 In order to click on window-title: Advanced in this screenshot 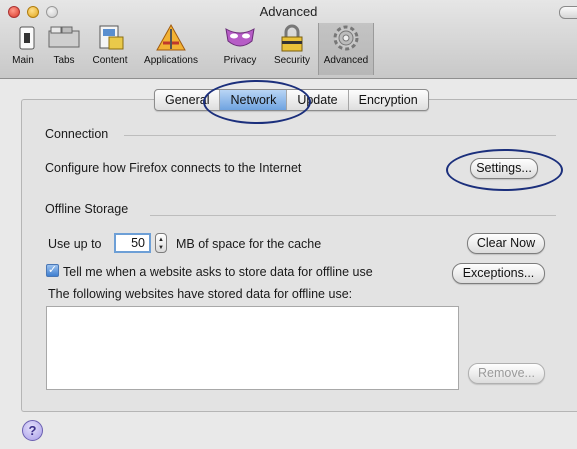, I will do `click(288, 11)`.